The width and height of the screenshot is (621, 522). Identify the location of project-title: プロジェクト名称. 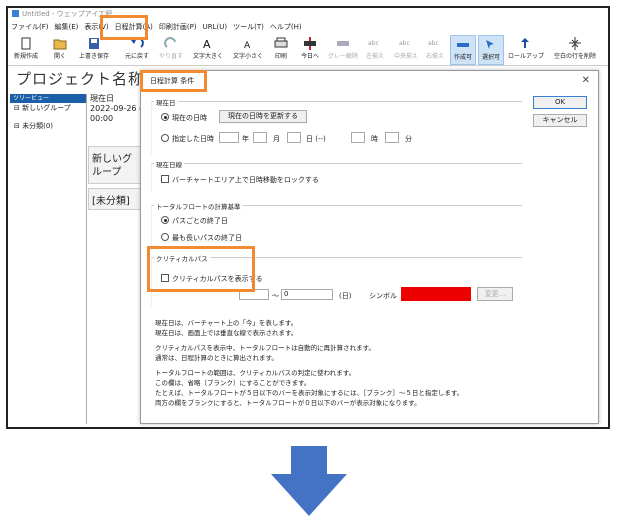
(80, 78).